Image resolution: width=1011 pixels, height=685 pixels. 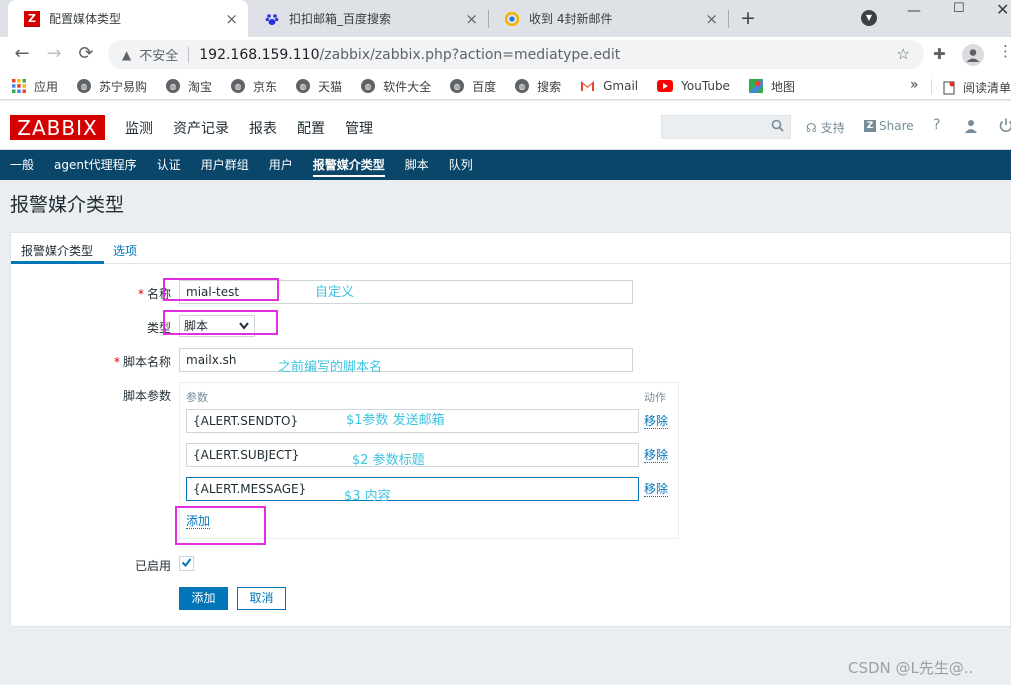 I want to click on zabbix-logo: ZABBIX, so click(x=57, y=127).